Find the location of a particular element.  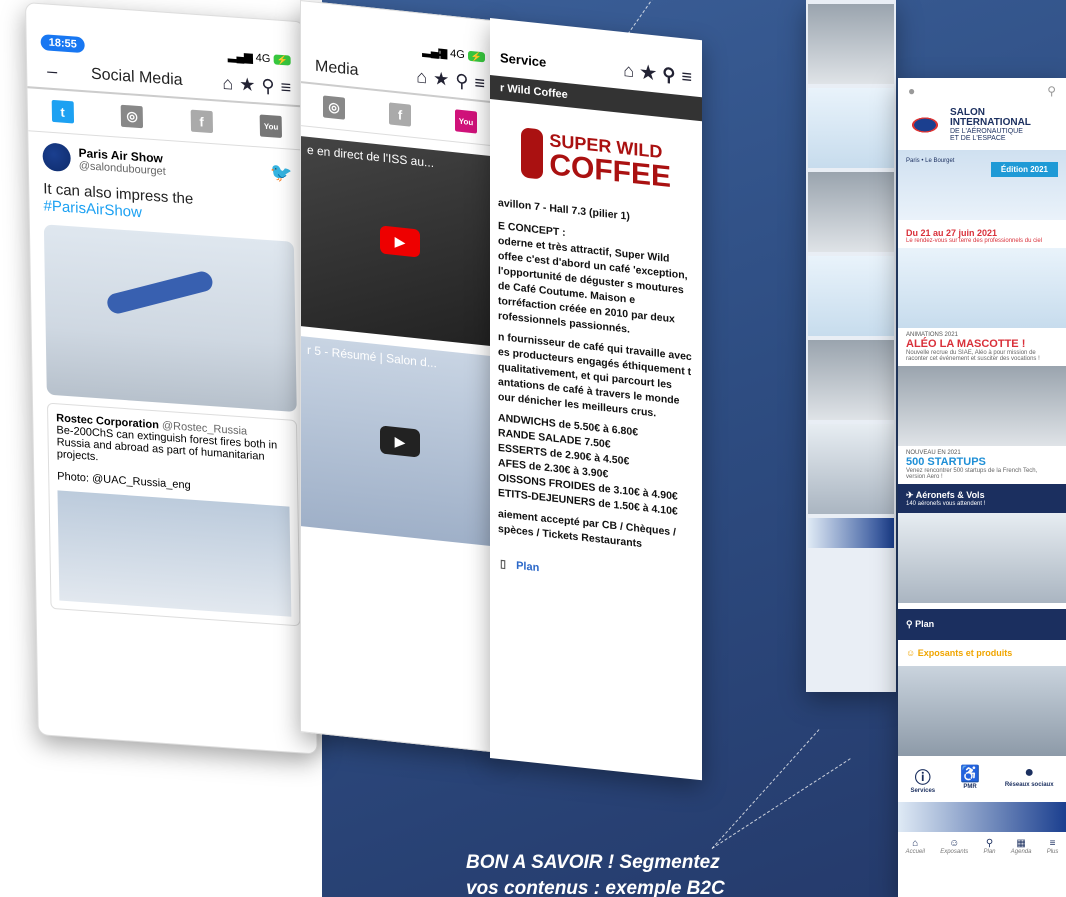

nav-agenda: ▦ Agenda is located at coordinates (1021, 846).